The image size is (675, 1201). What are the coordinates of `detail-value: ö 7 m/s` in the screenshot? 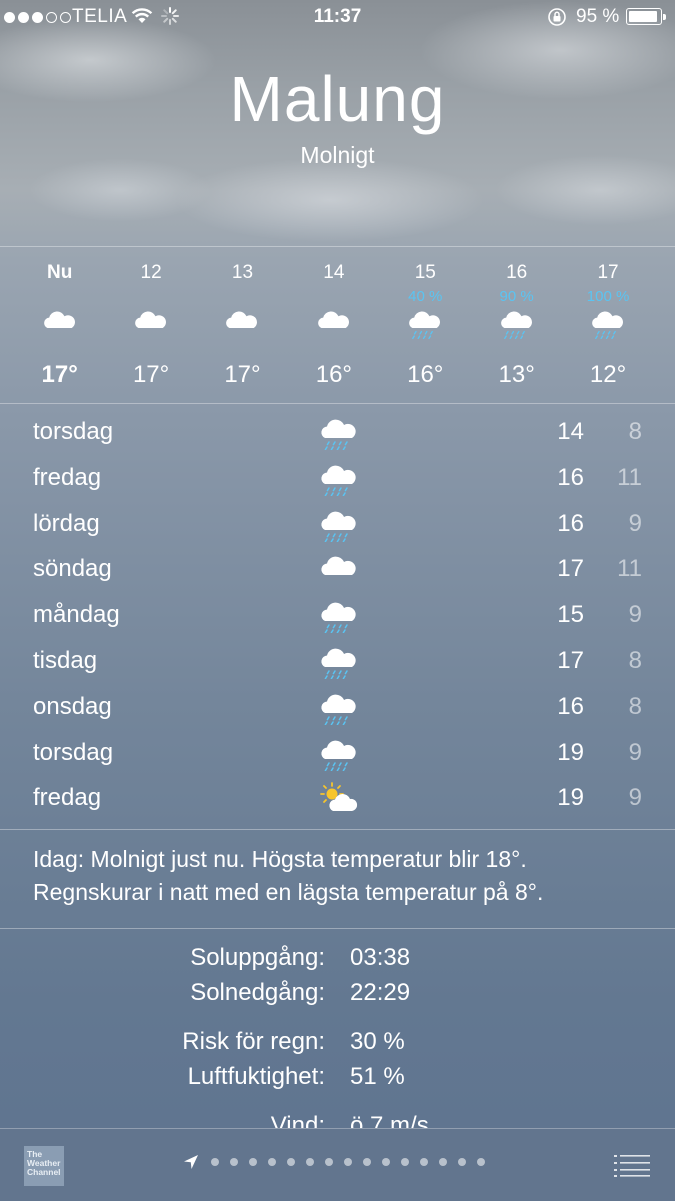 It's located at (389, 1120).